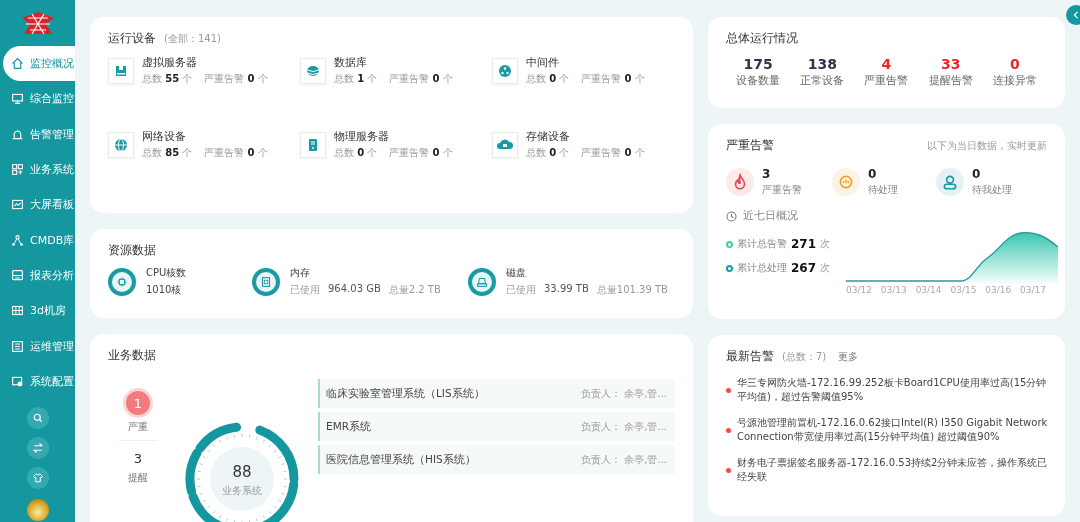 This screenshot has height=522, width=1080. Describe the element at coordinates (356, 79) in the screenshot. I see `device-count: 总数 1 个` at that location.